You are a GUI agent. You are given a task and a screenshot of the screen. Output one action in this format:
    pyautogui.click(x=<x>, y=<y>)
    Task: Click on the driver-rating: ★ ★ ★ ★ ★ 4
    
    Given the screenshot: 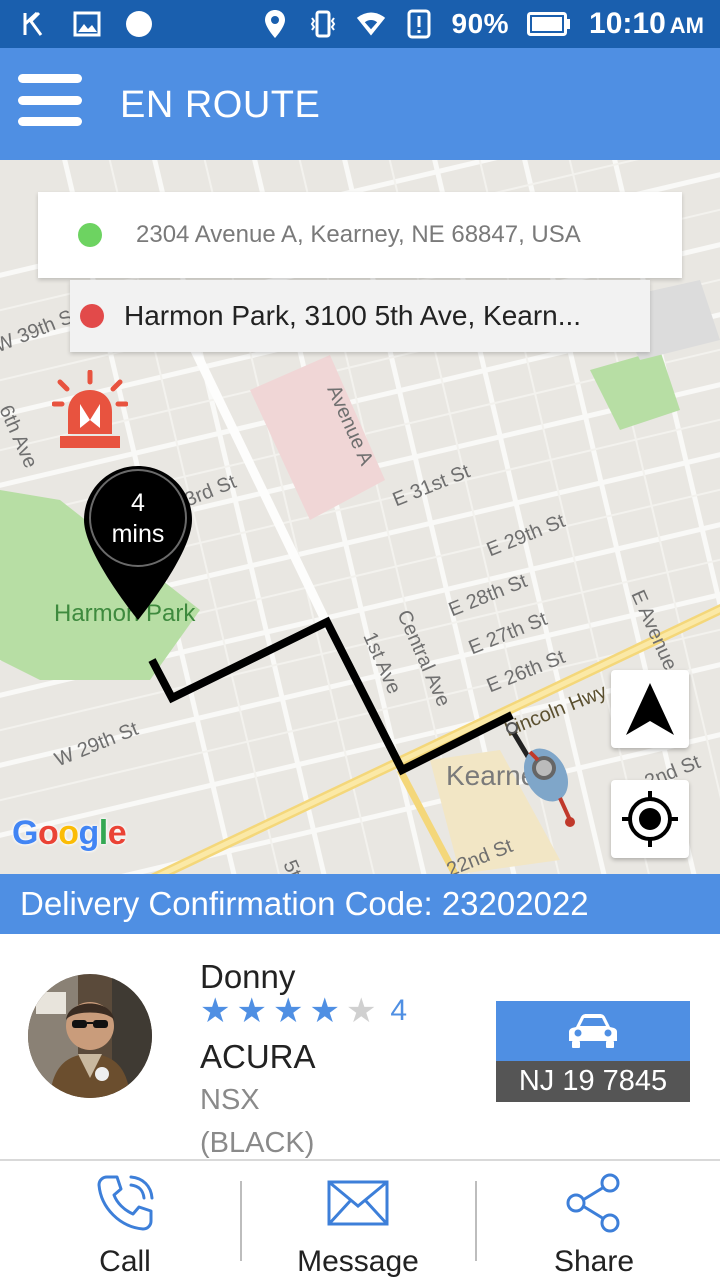 What is the action you would take?
    pyautogui.click(x=303, y=1011)
    